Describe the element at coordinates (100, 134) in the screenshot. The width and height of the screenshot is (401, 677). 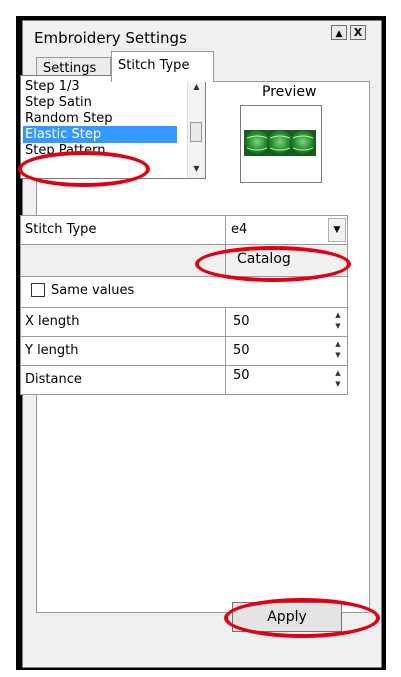
I see `list-item-selected: Elastic Step` at that location.